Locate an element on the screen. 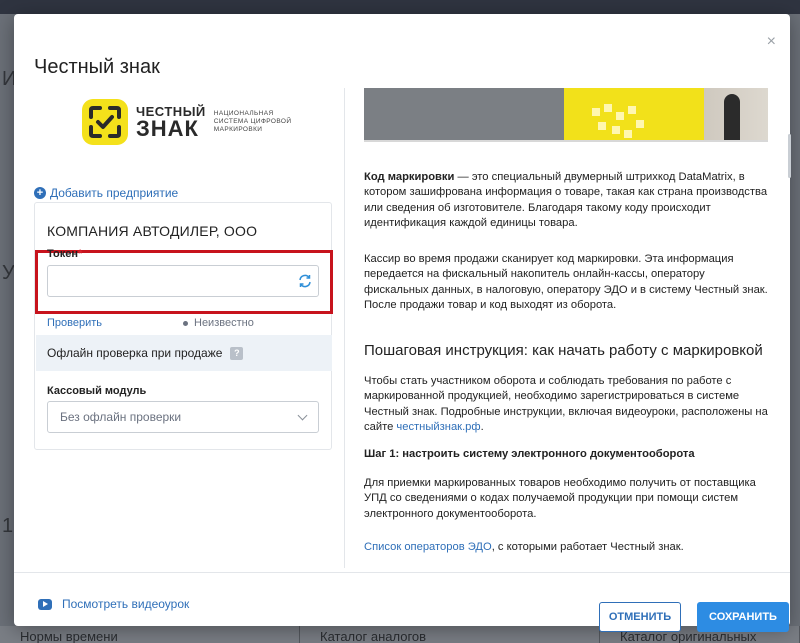 The height and width of the screenshot is (643, 800). logo-sub-line: СИСТЕМА ЦИФРОВОЙ is located at coordinates (252, 121).